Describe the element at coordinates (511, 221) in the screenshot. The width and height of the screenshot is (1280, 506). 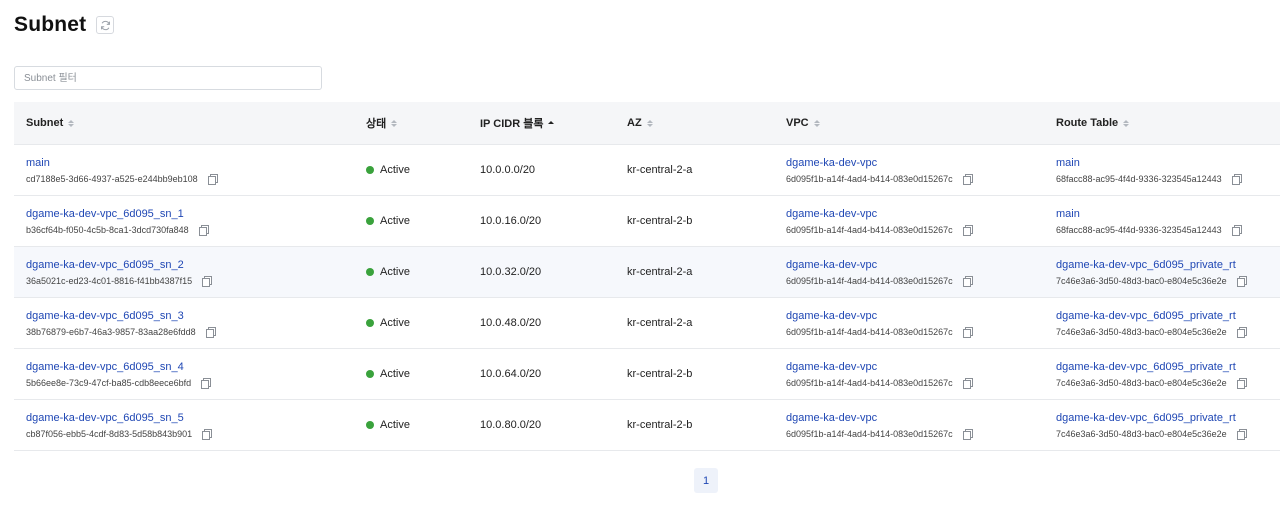
I see `cidr-cell: 10.0.16.0/20` at that location.